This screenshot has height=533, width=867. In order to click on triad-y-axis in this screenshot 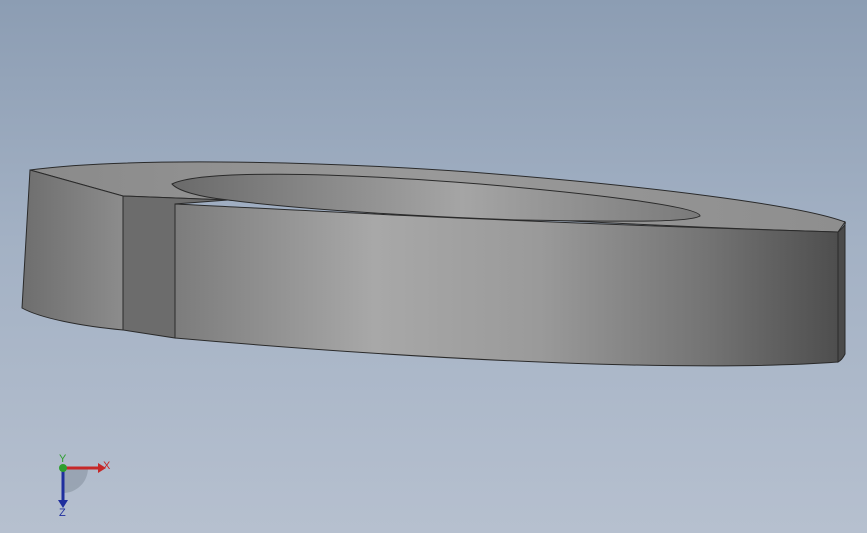, I will do `click(63, 468)`.